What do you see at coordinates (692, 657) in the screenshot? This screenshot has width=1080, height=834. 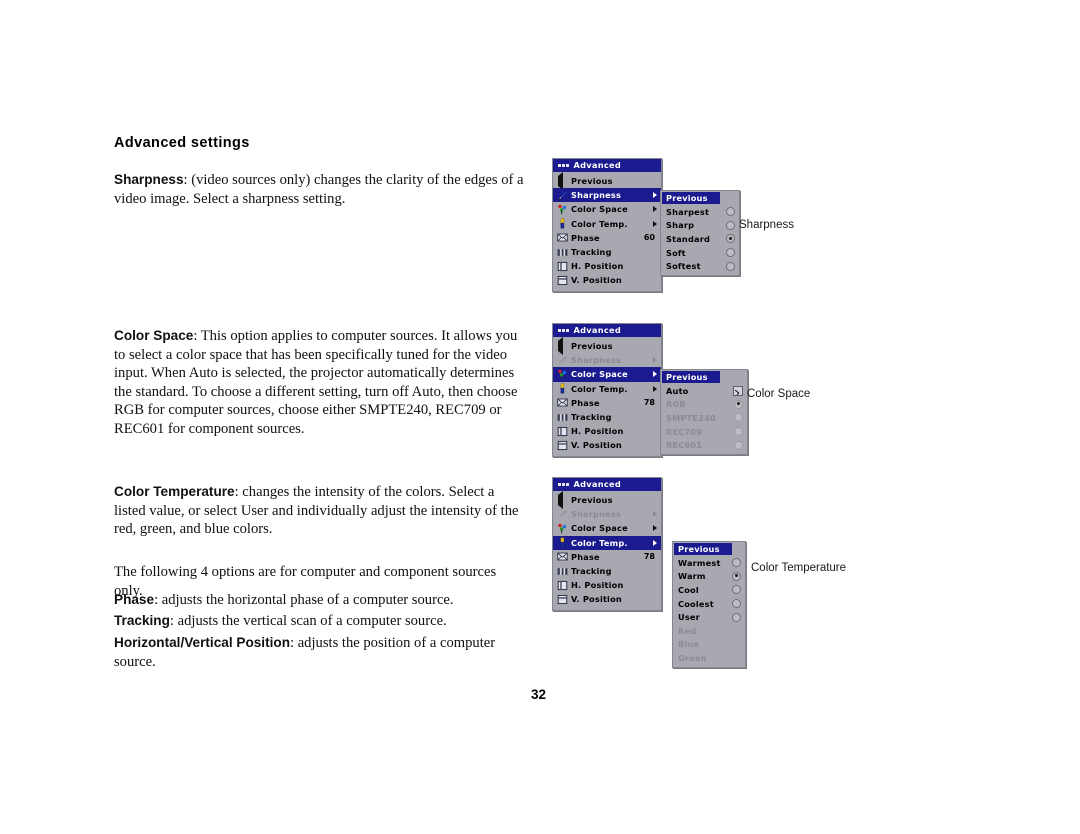 I see `submenu-option-label: Green` at bounding box center [692, 657].